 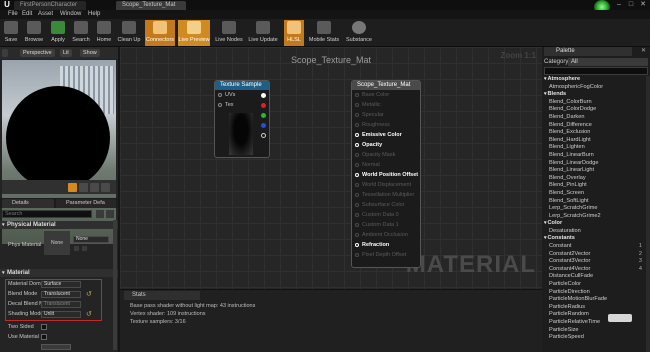 What do you see at coordinates (594, 239) in the screenshot?
I see `palette-category: Constants` at bounding box center [594, 239].